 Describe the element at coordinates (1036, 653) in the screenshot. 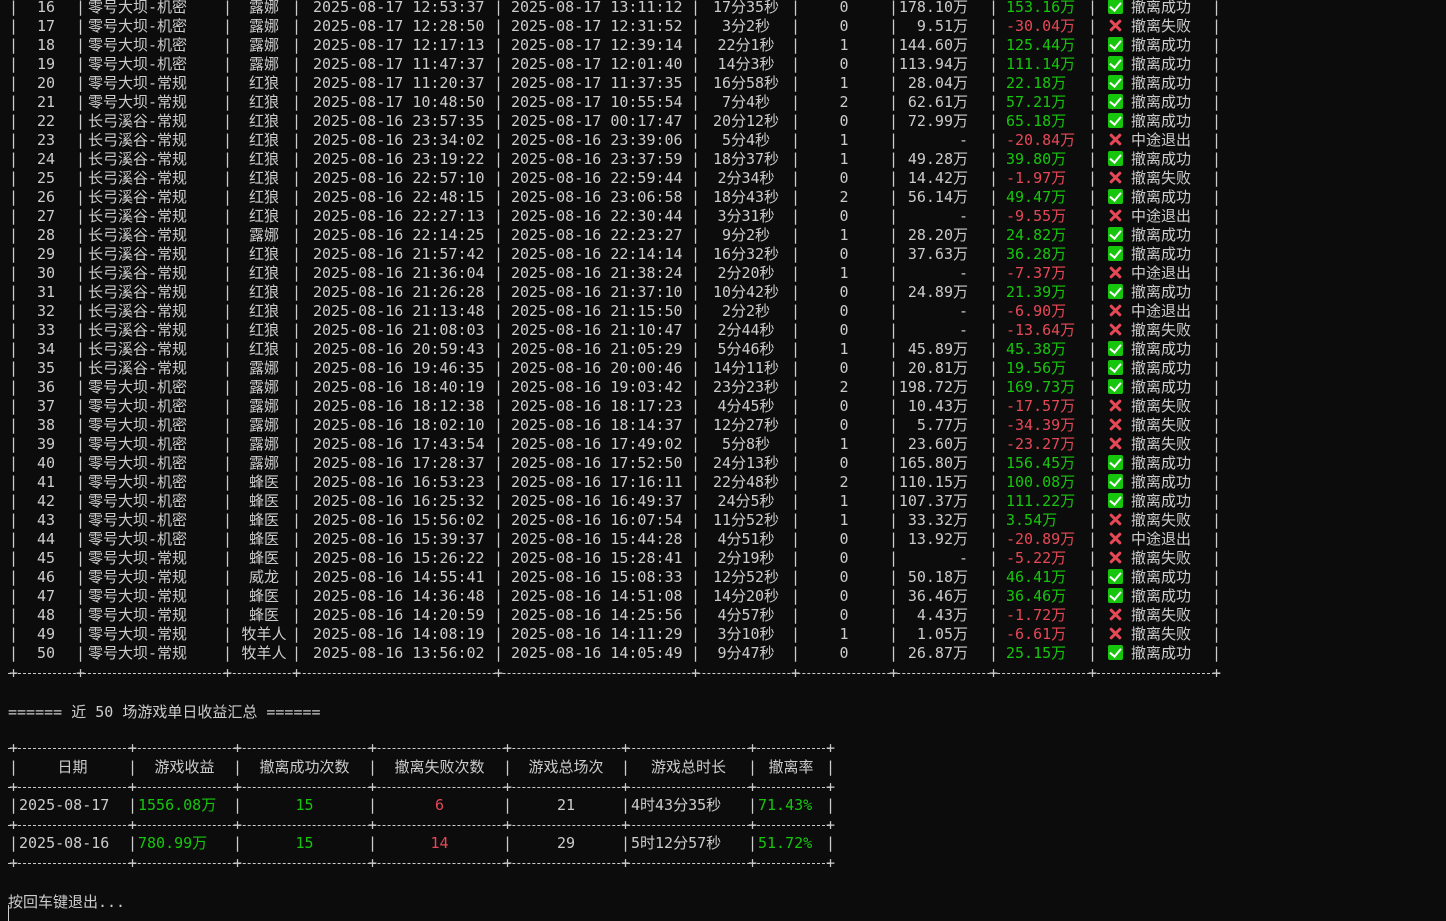

I see `cell-profit: 25.15万` at that location.